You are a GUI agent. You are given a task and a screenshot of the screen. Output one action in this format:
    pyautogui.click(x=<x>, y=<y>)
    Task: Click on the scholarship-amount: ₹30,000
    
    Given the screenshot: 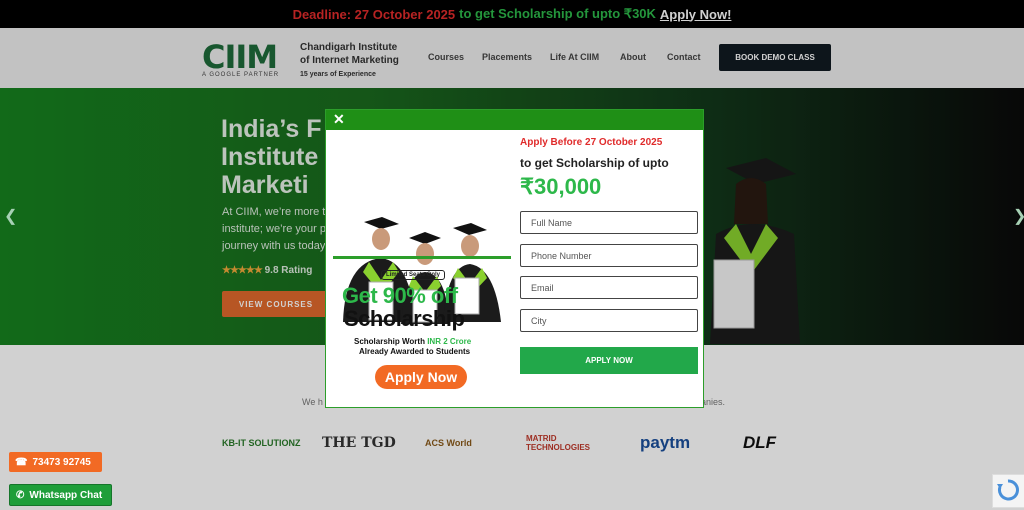 What is the action you would take?
    pyautogui.click(x=561, y=186)
    